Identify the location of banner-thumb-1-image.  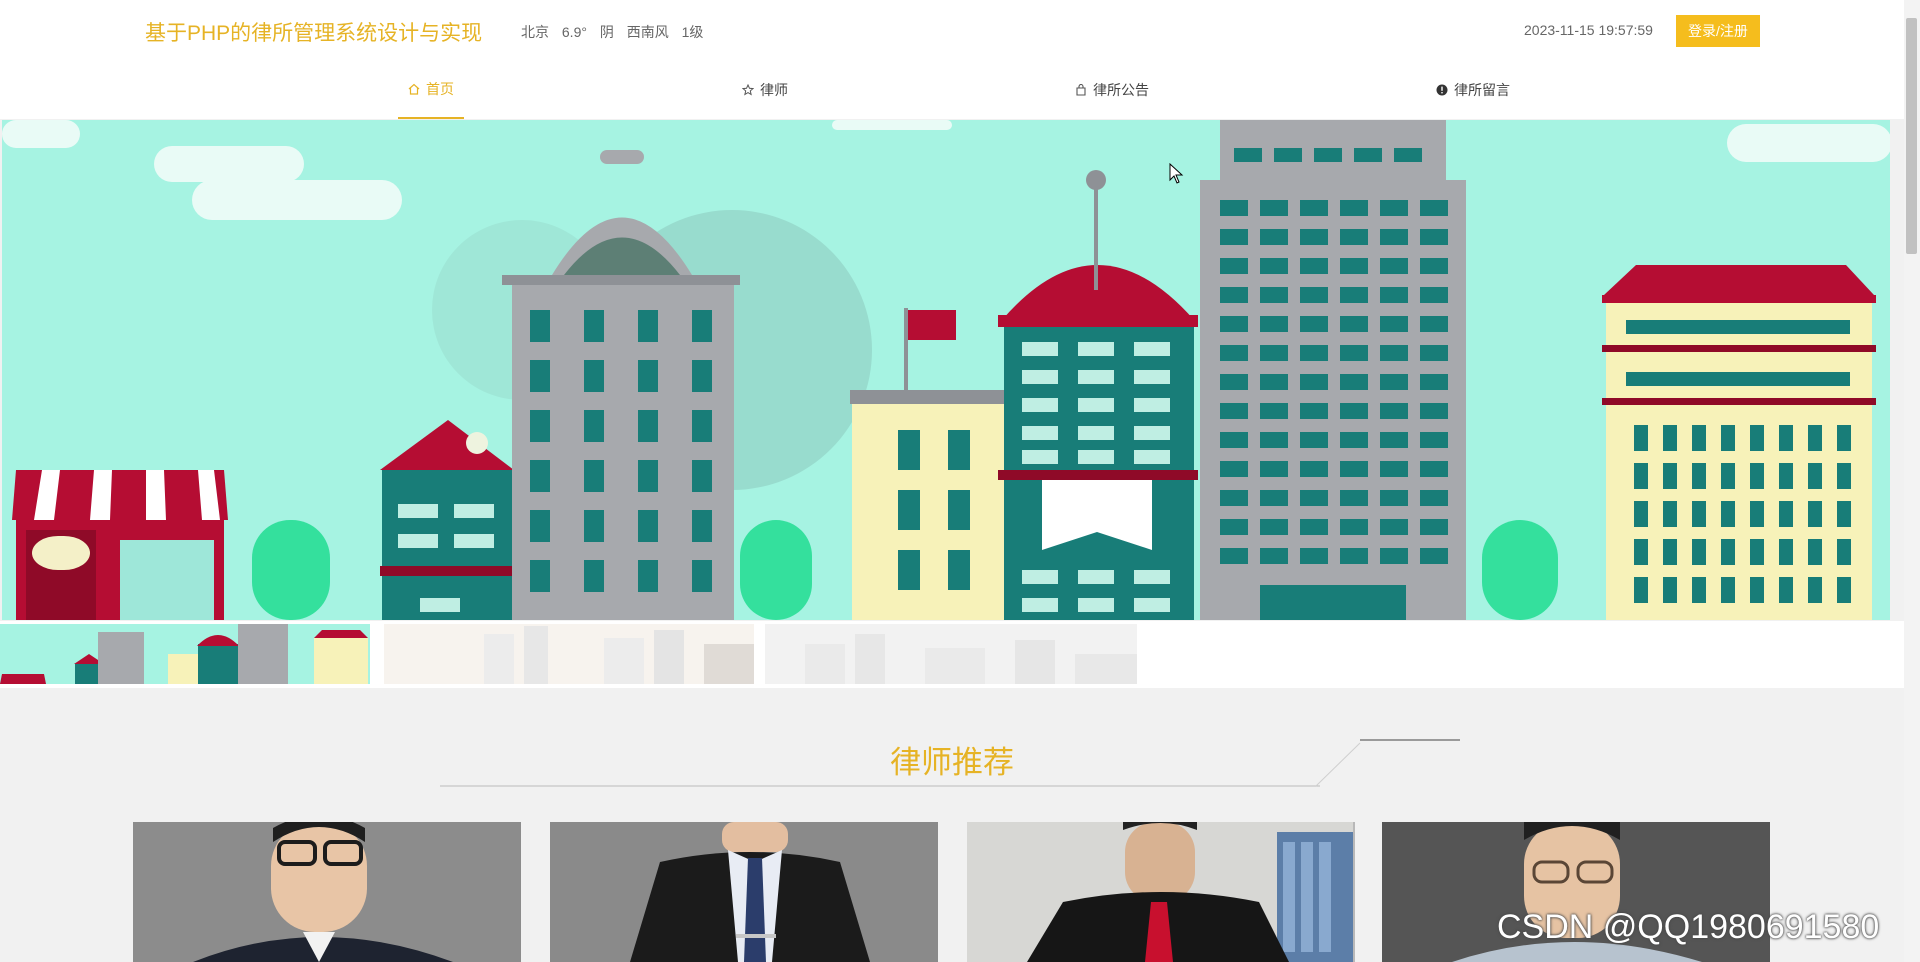
(184, 654).